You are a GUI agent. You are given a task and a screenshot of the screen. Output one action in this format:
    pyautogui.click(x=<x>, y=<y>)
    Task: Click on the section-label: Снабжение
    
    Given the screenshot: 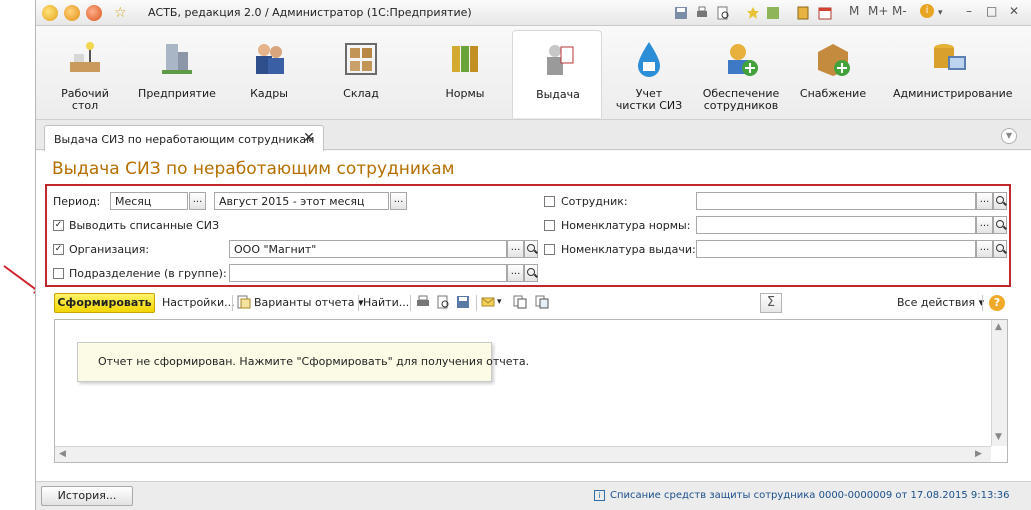 What is the action you would take?
    pyautogui.click(x=833, y=93)
    